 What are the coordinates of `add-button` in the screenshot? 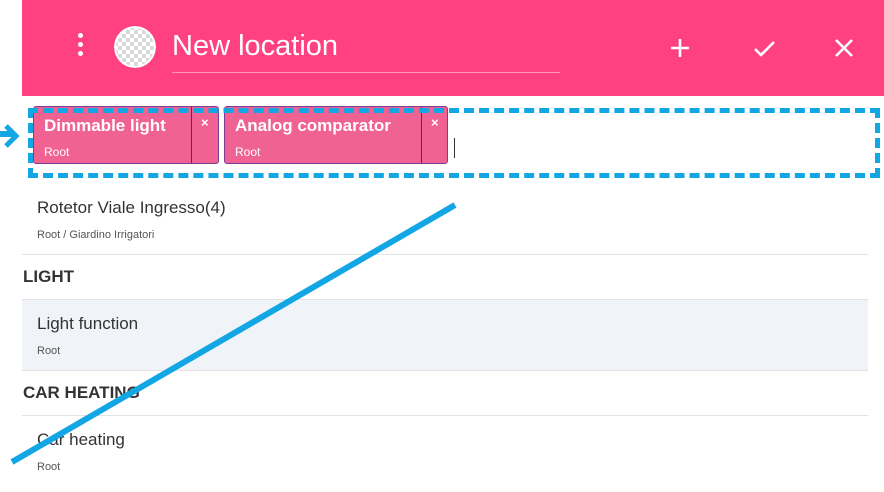 It's located at (680, 48).